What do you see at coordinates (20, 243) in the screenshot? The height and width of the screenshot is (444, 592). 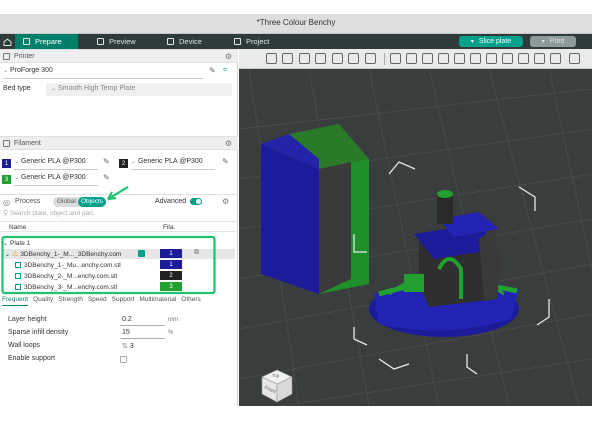 I see `plate-label: Plate 1` at bounding box center [20, 243].